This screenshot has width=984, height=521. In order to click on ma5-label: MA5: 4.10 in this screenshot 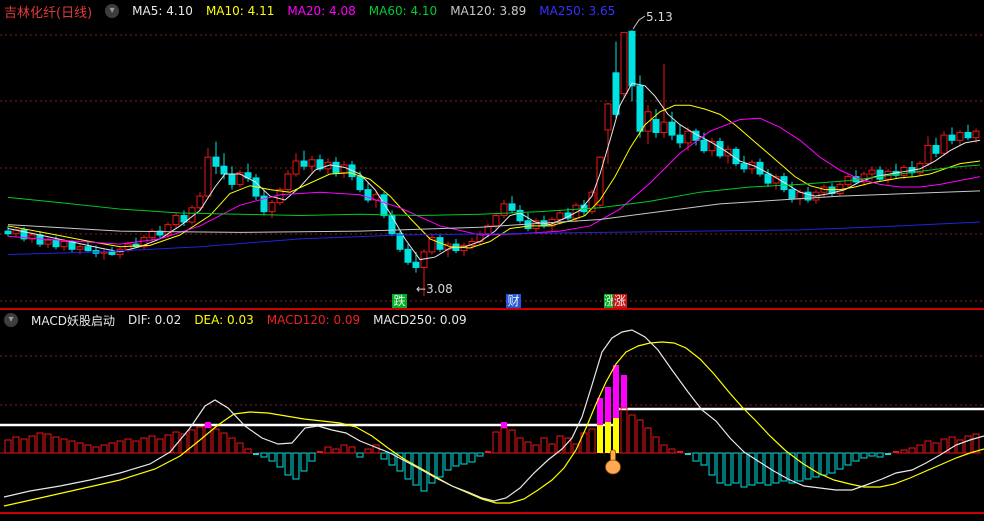, I will do `click(162, 11)`.